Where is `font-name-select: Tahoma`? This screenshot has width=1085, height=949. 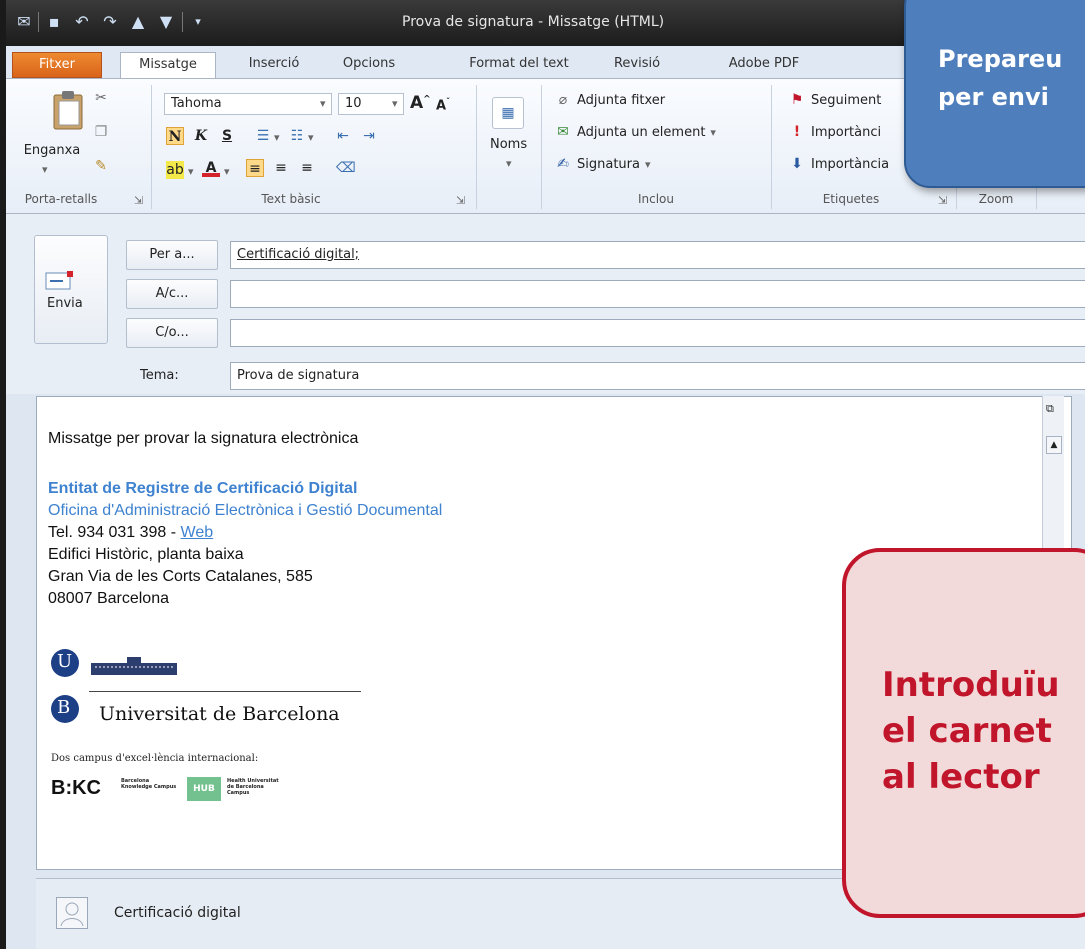
font-name-select: Tahoma is located at coordinates (248, 104).